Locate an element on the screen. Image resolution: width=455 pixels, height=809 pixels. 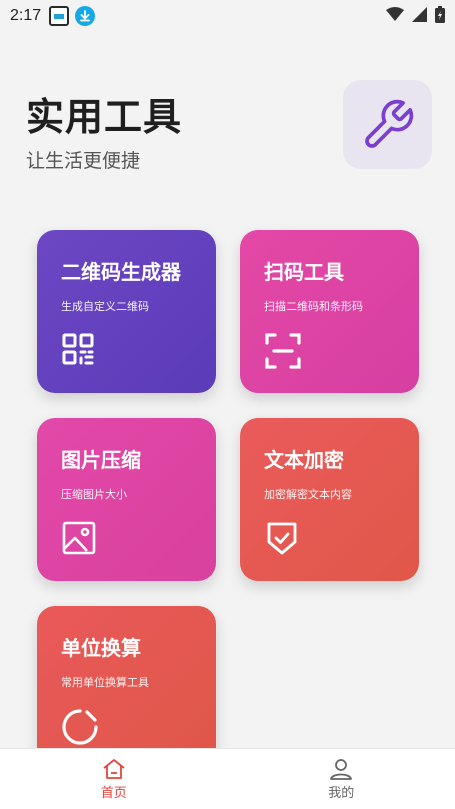
card-desc: 加密解密文本内容 is located at coordinates (308, 494).